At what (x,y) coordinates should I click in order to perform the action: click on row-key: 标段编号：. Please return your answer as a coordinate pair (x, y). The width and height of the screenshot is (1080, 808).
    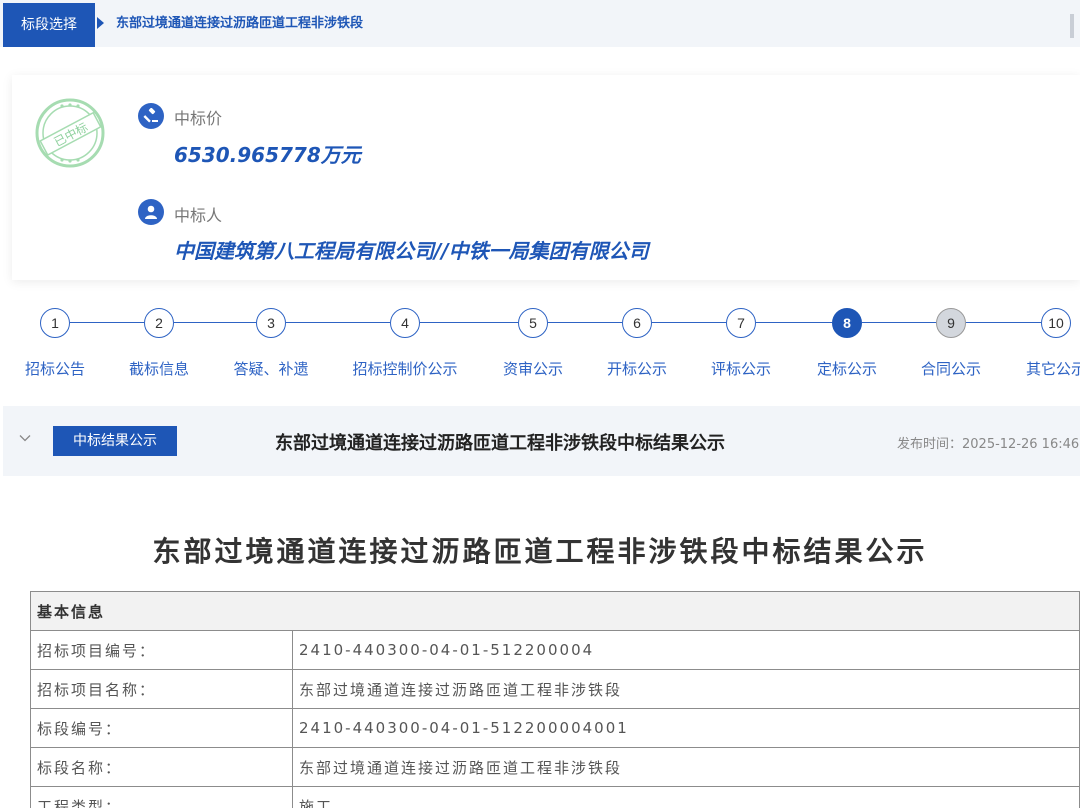
    Looking at the image, I should click on (161, 728).